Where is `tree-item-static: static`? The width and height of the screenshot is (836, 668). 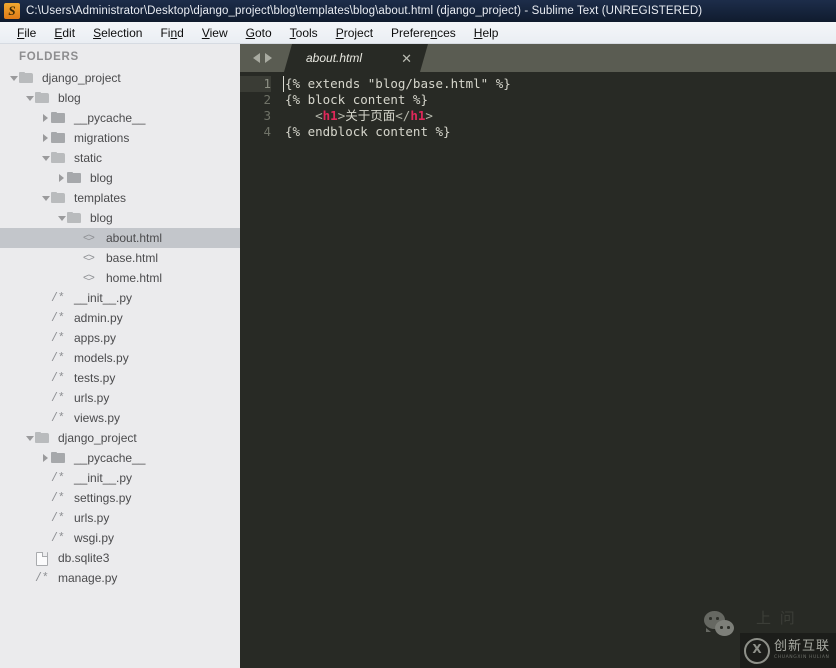 tree-item-static: static is located at coordinates (120, 158).